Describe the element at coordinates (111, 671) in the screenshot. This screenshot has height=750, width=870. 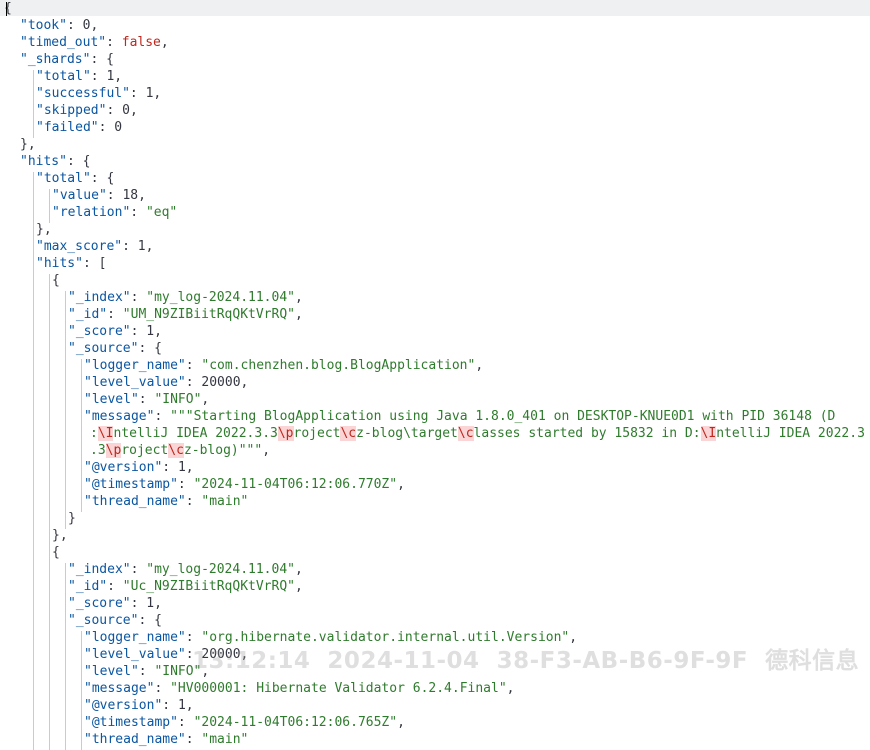
I see `json-key: "level"` at that location.